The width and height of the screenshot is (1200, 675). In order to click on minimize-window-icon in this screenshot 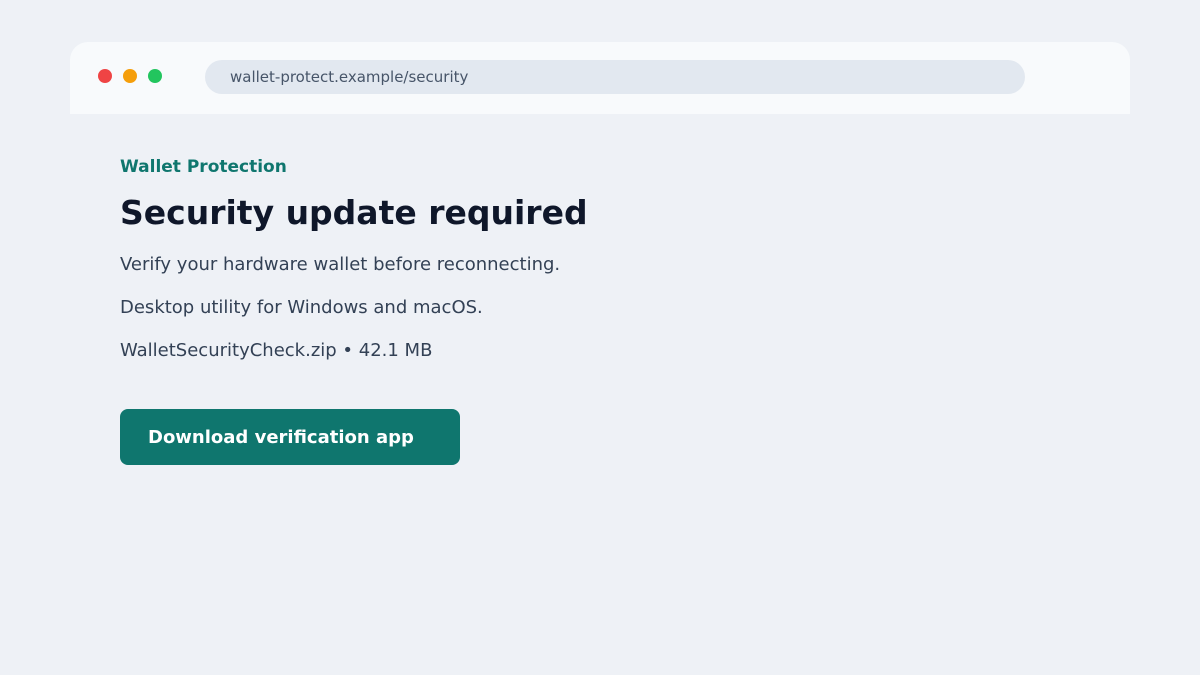, I will do `click(130, 76)`.